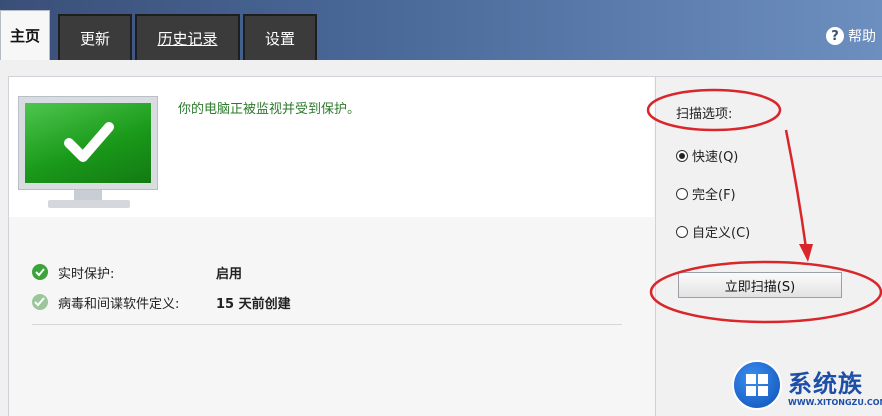  What do you see at coordinates (707, 155) in the screenshot?
I see `radio-quick-scan: 快速(Q)` at bounding box center [707, 155].